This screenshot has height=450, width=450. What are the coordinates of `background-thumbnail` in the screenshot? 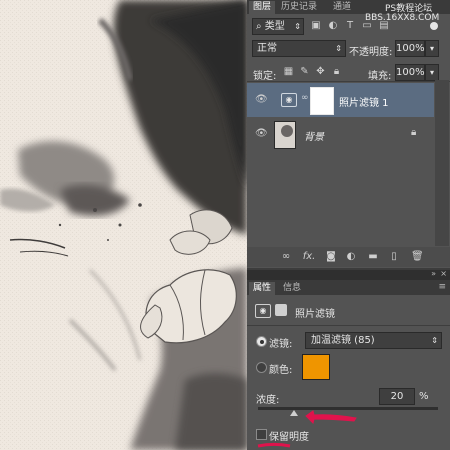 It's located at (285, 135).